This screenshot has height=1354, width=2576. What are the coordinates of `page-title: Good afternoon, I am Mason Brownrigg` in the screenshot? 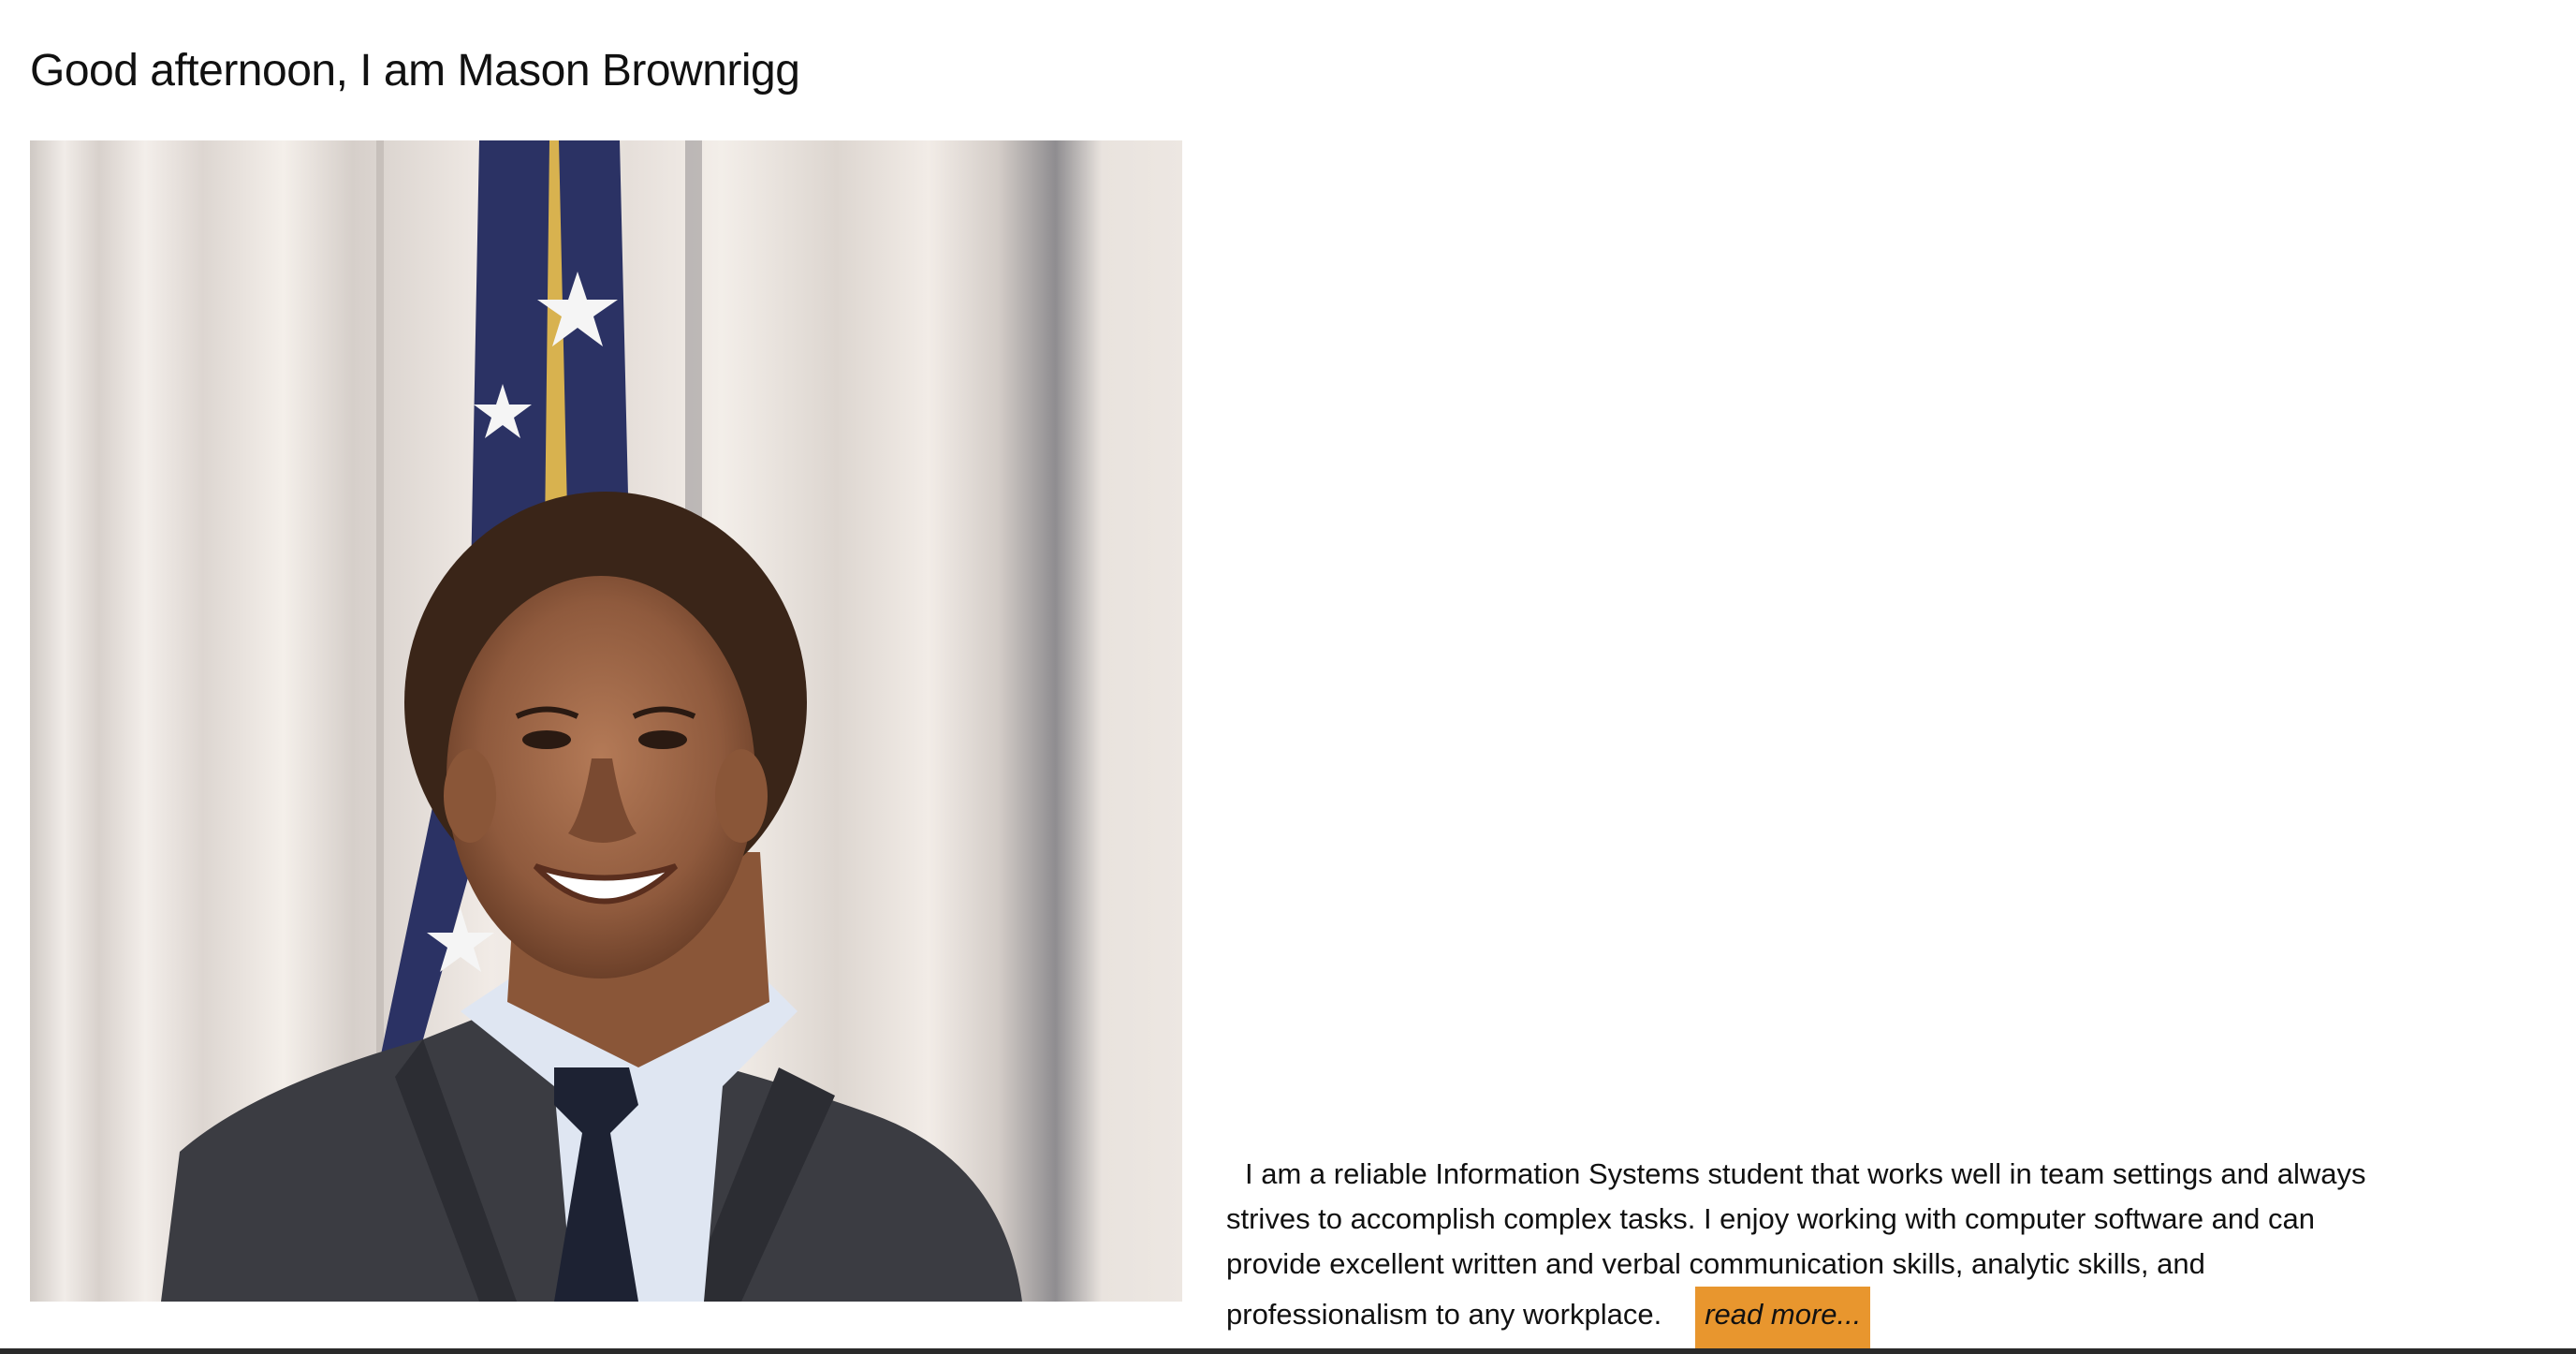 It's located at (415, 71).